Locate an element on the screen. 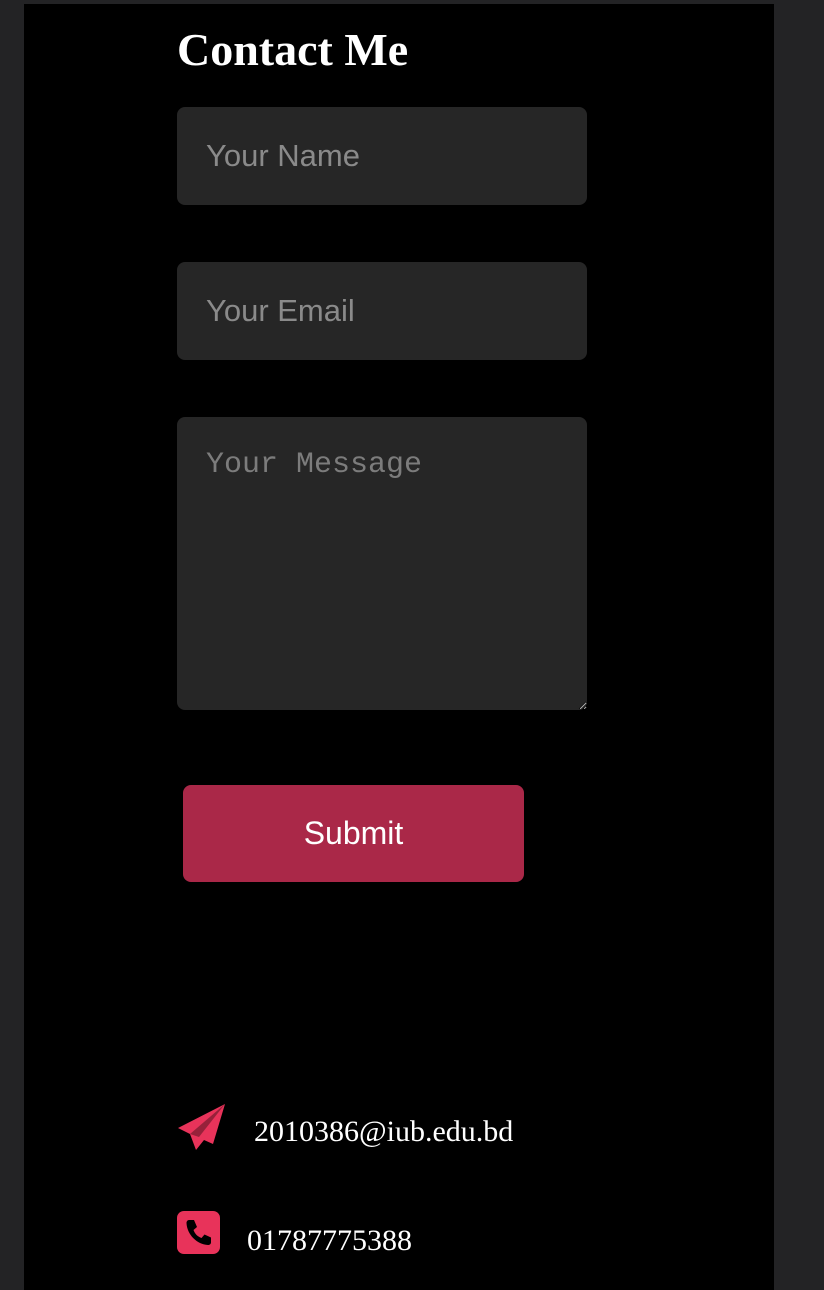 The image size is (824, 1290). contact-phone-text: 01787775388 is located at coordinates (329, 1240).